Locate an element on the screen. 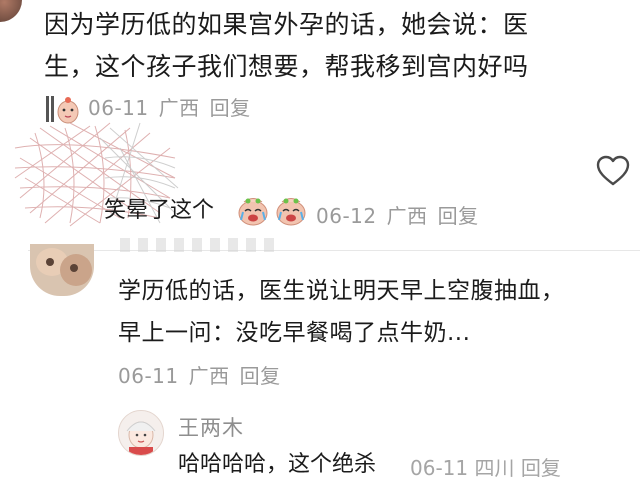 The height and width of the screenshot is (481, 640). reply-text: 哈哈哈哈，这个绝杀 is located at coordinates (277, 464).